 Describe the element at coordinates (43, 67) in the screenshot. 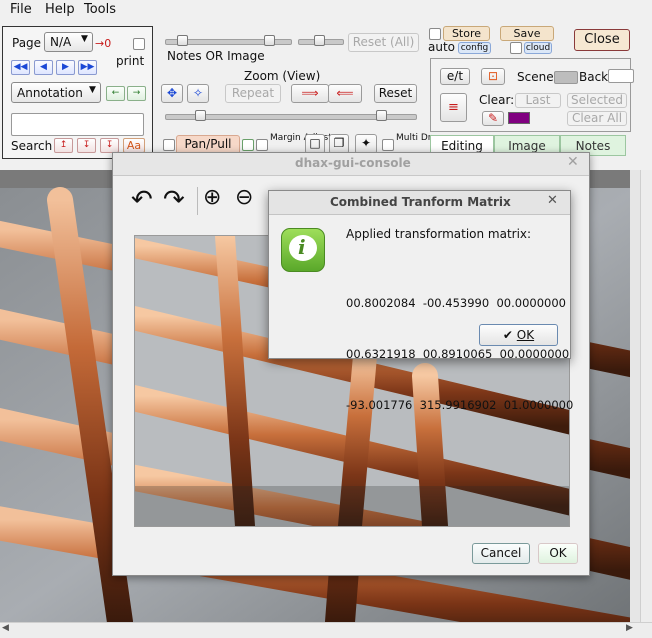

I see `prev-page-button: ◀` at that location.